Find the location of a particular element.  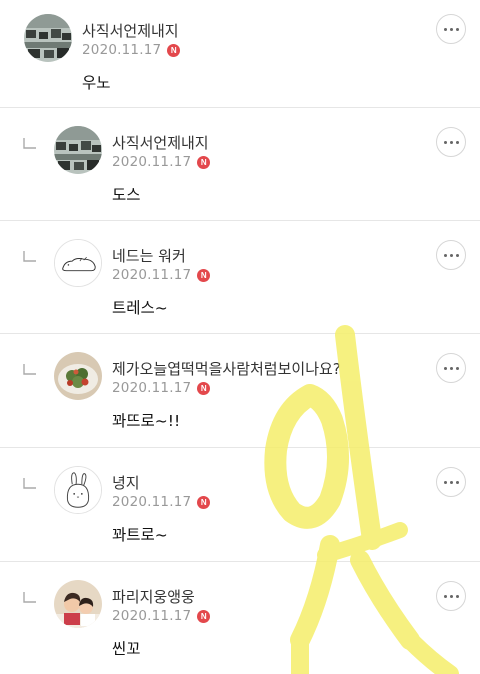

author-name: 녕지 is located at coordinates (126, 482).